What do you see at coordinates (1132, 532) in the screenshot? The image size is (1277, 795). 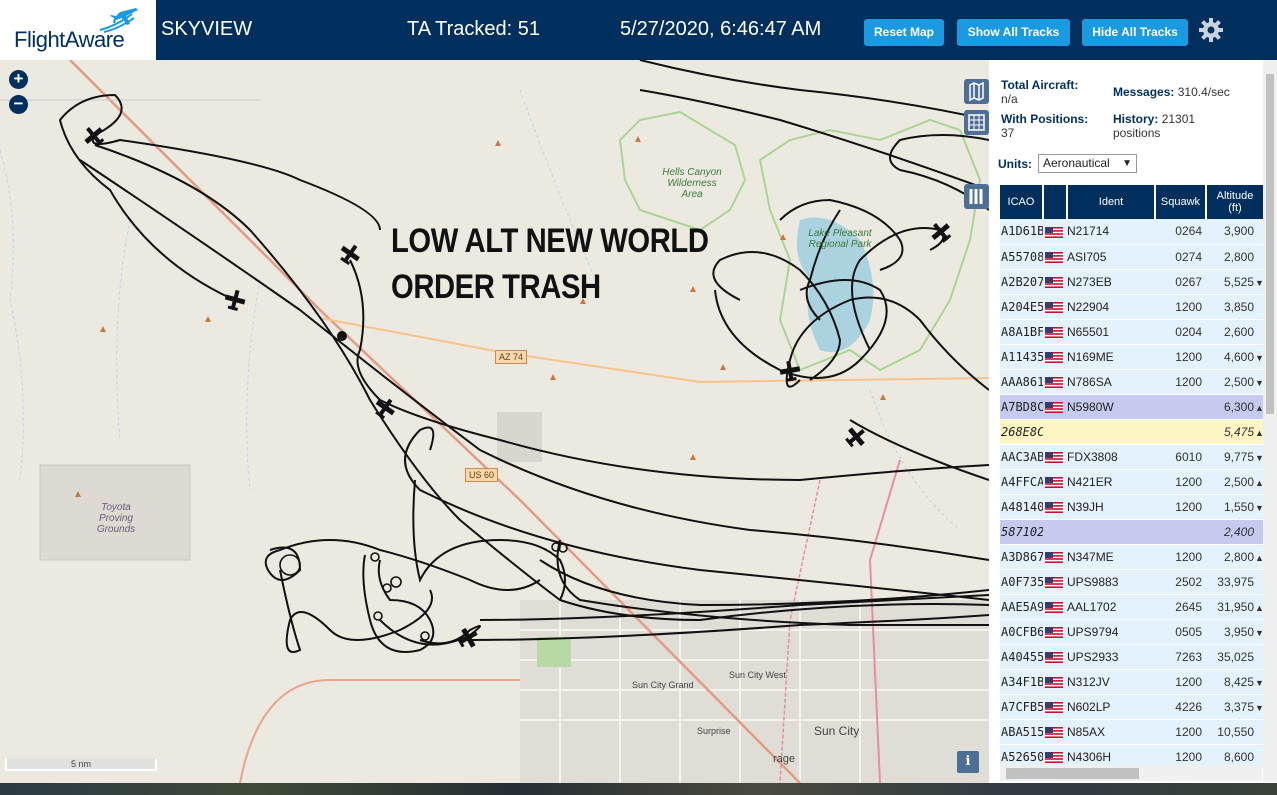 I see `table-row: 587102 2,400` at bounding box center [1132, 532].